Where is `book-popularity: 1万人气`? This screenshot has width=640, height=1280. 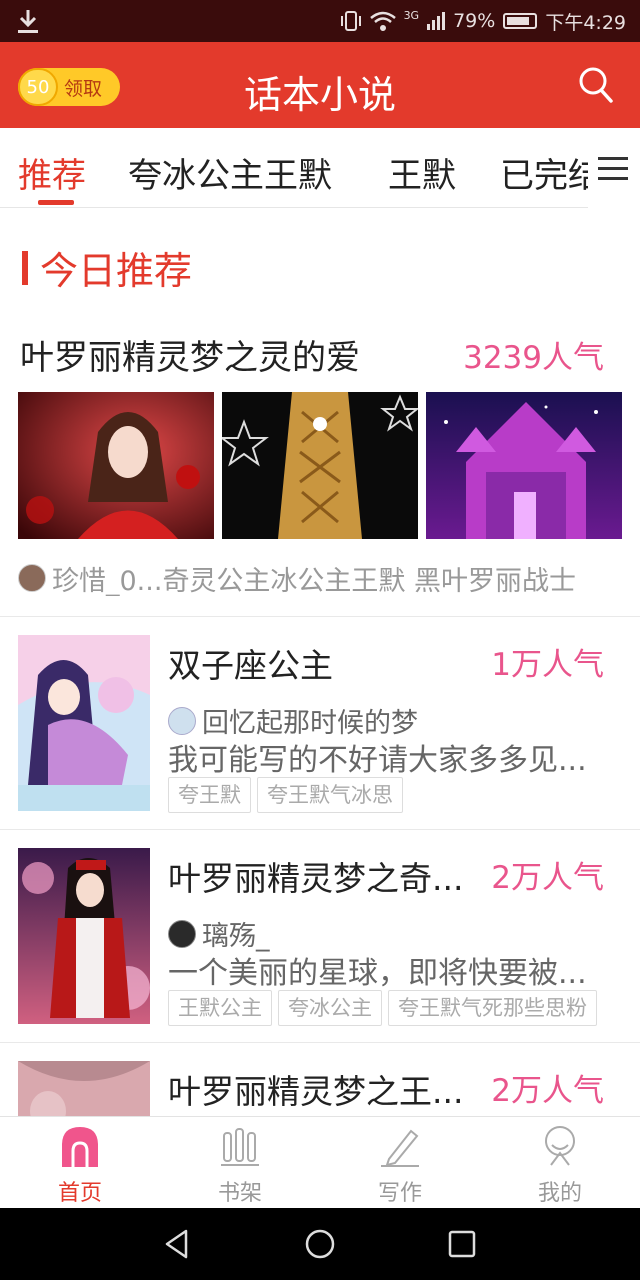 book-popularity: 1万人气 is located at coordinates (547, 665).